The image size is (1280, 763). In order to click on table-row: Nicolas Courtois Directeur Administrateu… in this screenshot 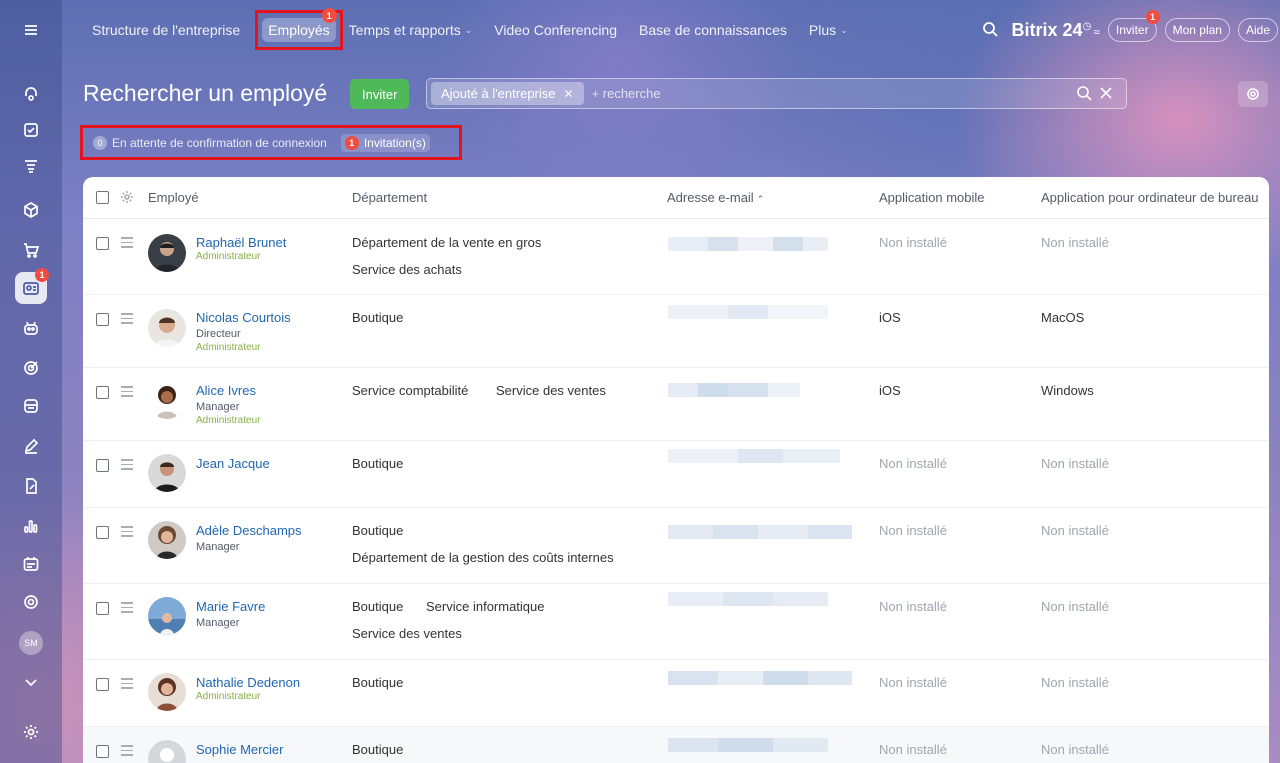, I will do `click(676, 331)`.